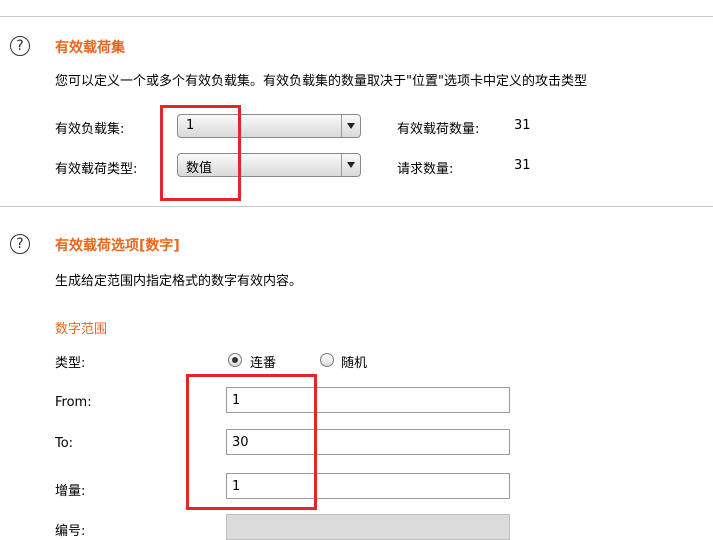 The height and width of the screenshot is (540, 713). Describe the element at coordinates (438, 129) in the screenshot. I see `payload-count-label: 有效载荷数量:` at that location.